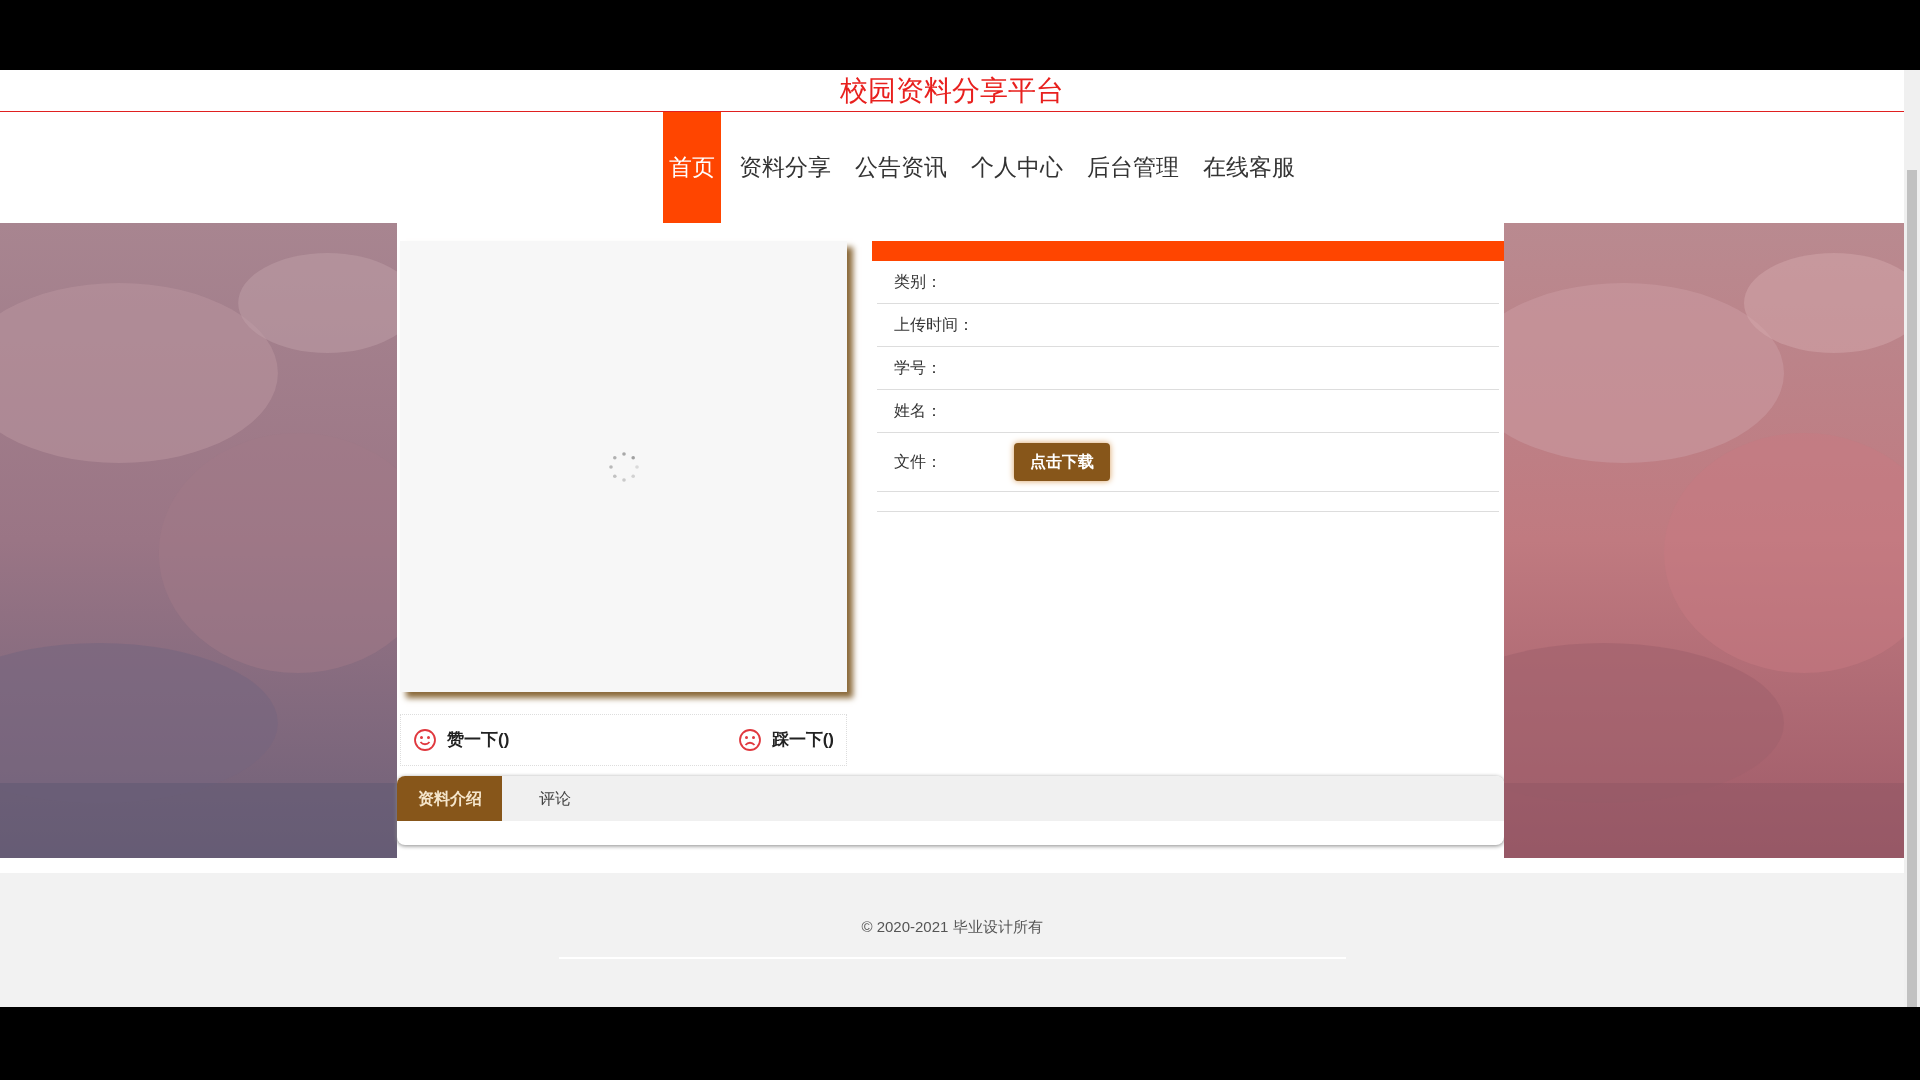  Describe the element at coordinates (461, 740) in the screenshot. I see `like-button: 赞一下()` at that location.